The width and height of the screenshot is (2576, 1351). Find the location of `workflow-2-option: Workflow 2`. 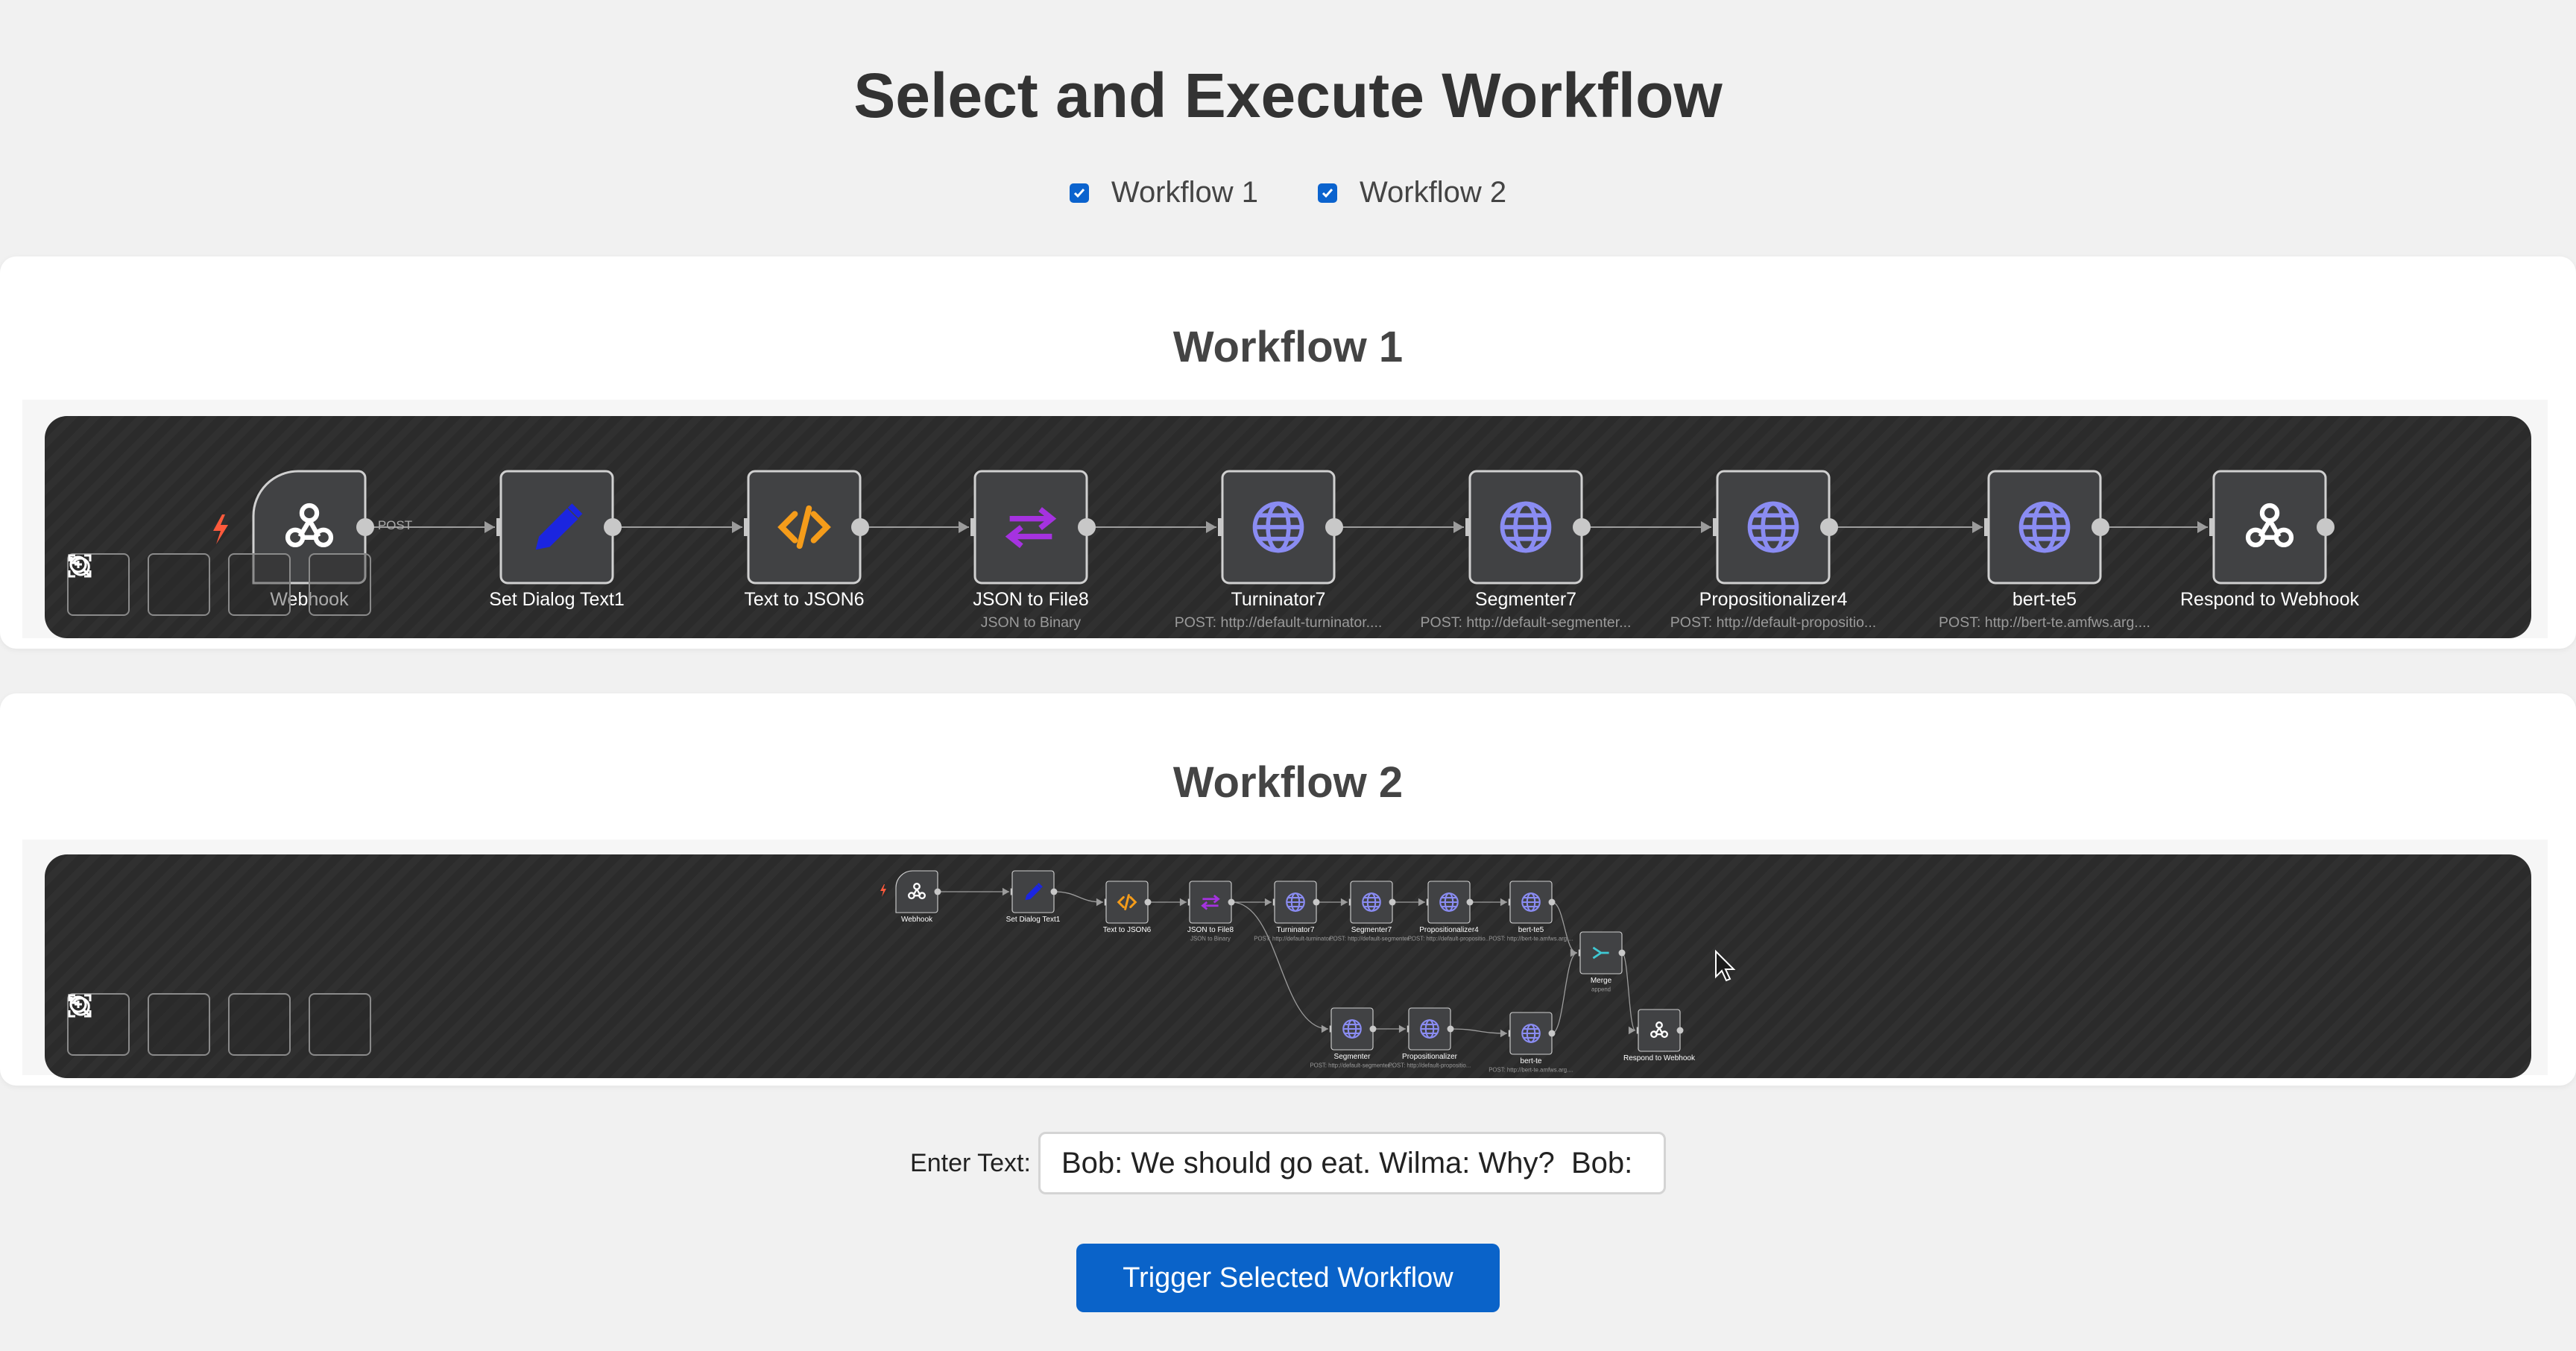

workflow-2-option: Workflow 2 is located at coordinates (1412, 193).